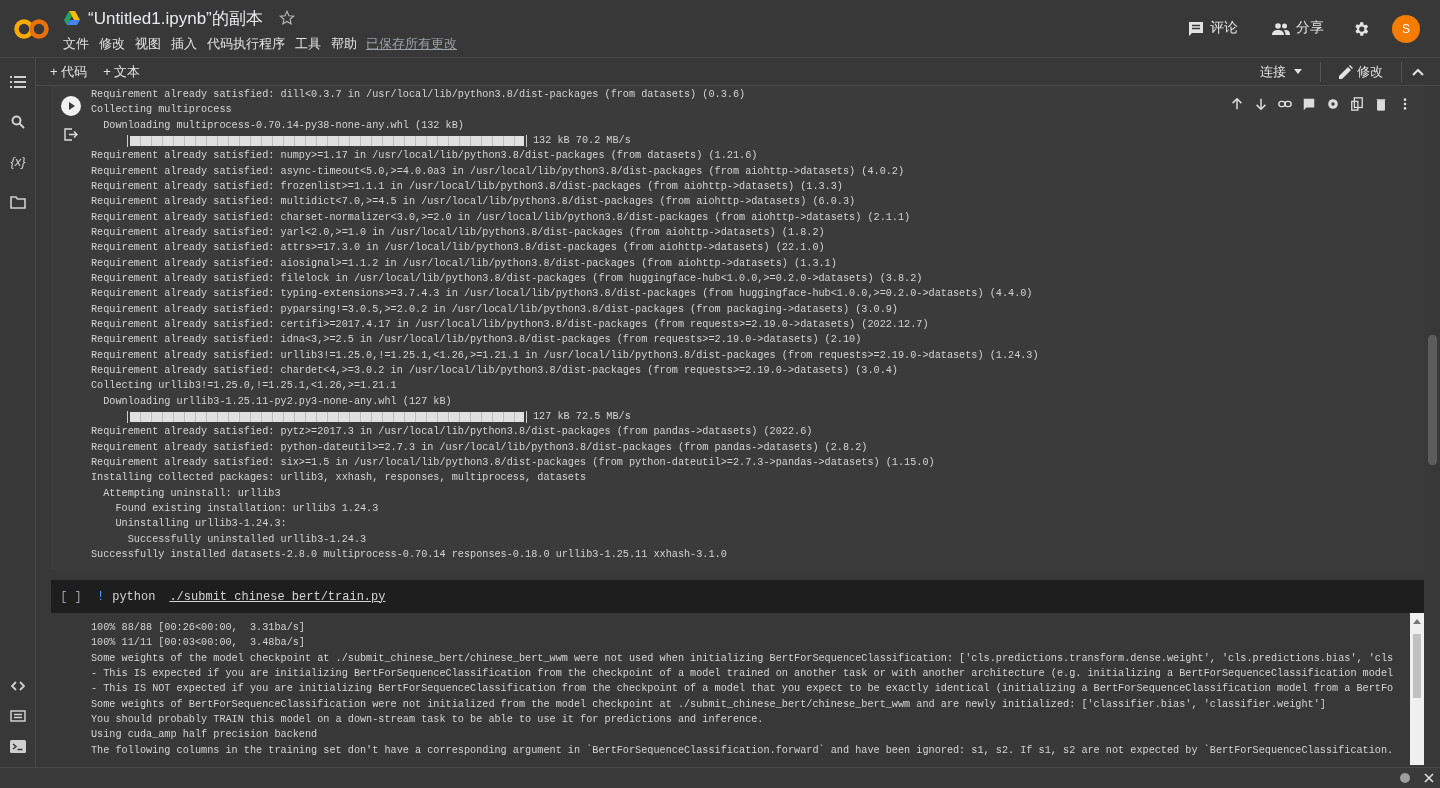 This screenshot has height=788, width=1440. Describe the element at coordinates (507, 278) in the screenshot. I see `output-line: Requirement already satisfied: filelock in /usr/local/lib/python3.8/dist-packages (from huggingface-hub<1.0.0,>=0.2.0->datasets) (3.8.2)` at that location.